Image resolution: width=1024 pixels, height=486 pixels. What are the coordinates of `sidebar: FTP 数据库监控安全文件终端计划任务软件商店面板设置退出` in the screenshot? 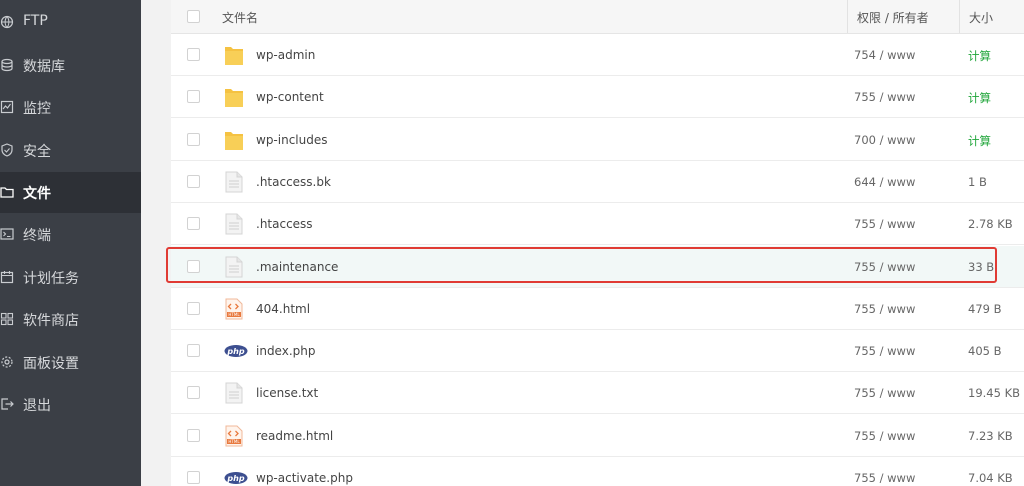 It's located at (70, 243).